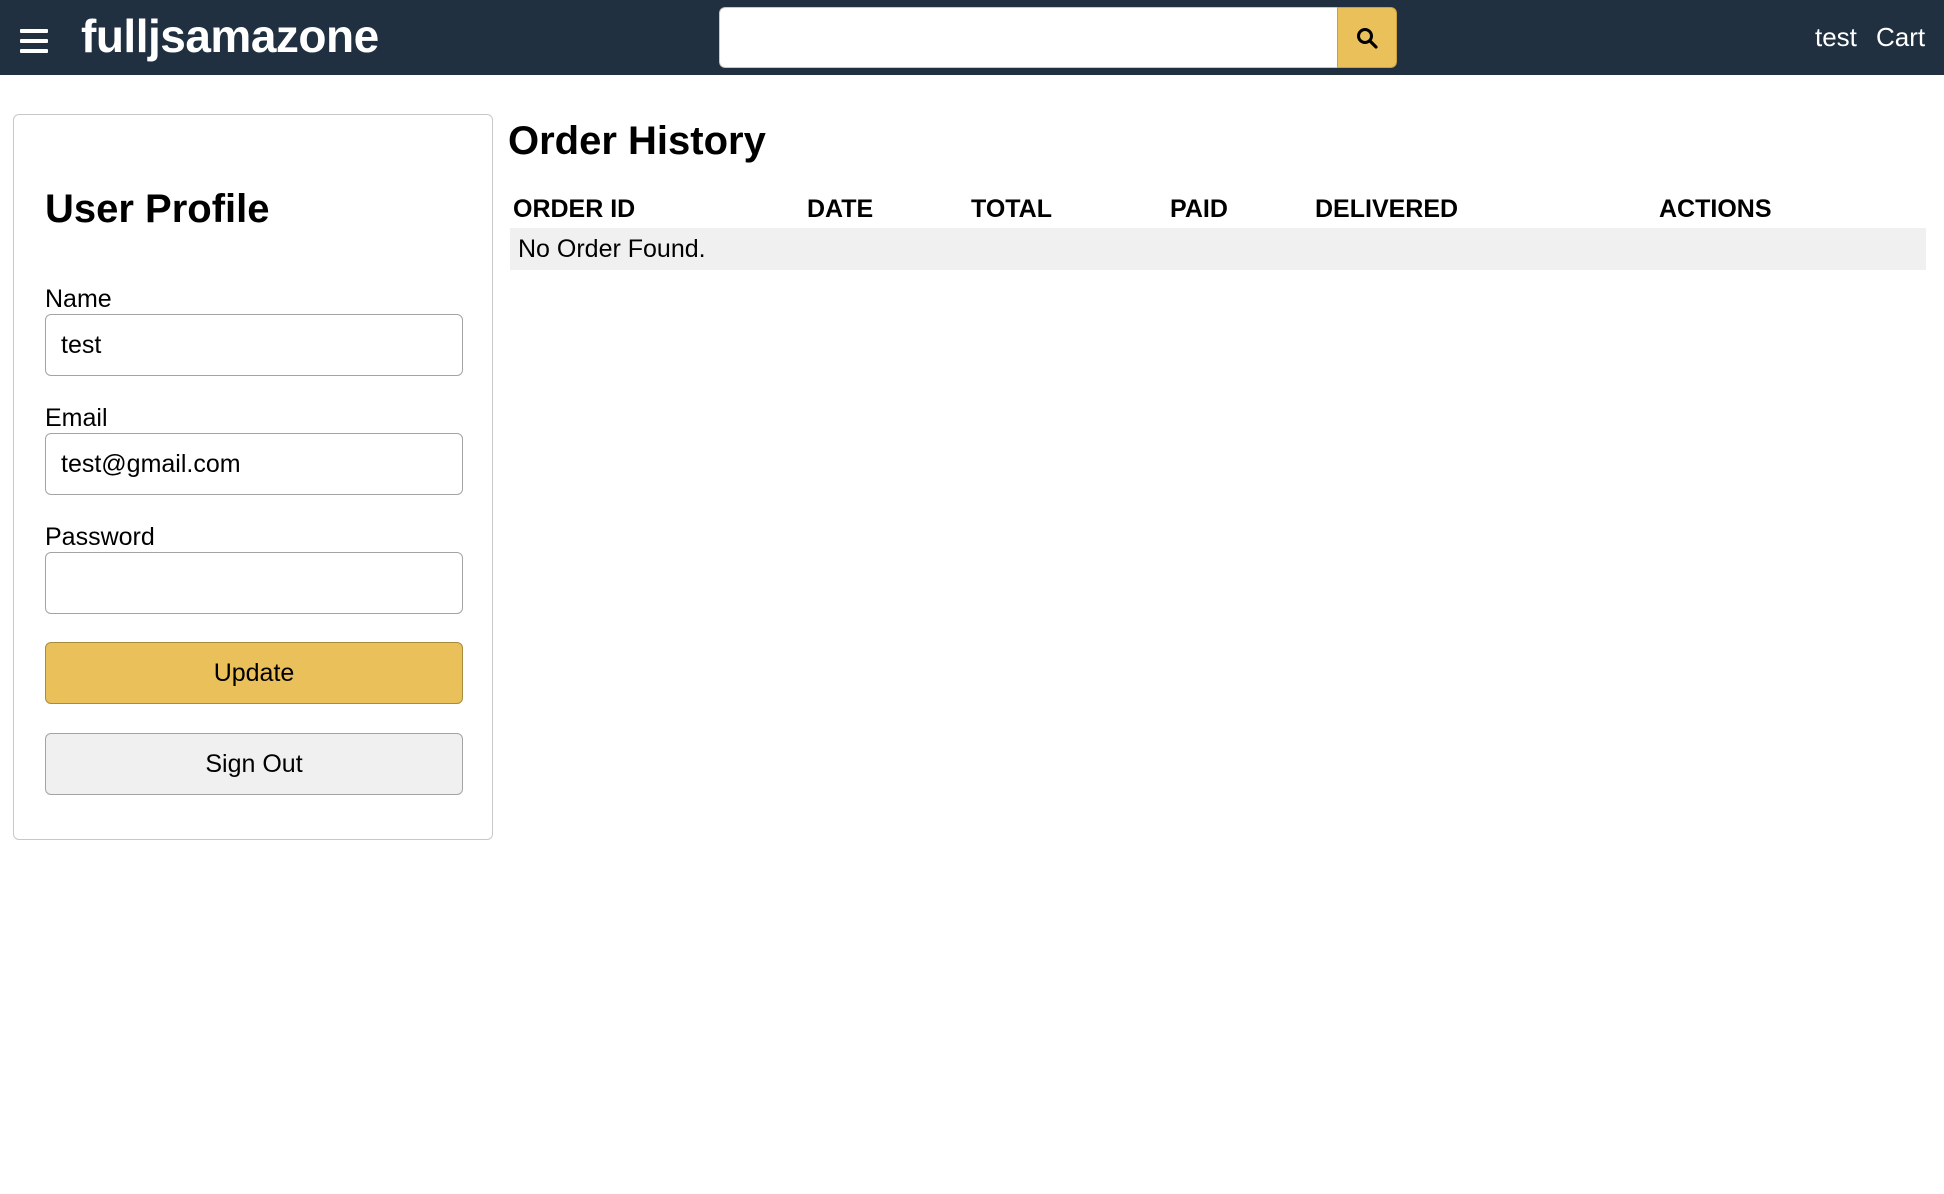 The width and height of the screenshot is (1944, 1194). Describe the element at coordinates (76, 418) in the screenshot. I see `email-label: Email` at that location.